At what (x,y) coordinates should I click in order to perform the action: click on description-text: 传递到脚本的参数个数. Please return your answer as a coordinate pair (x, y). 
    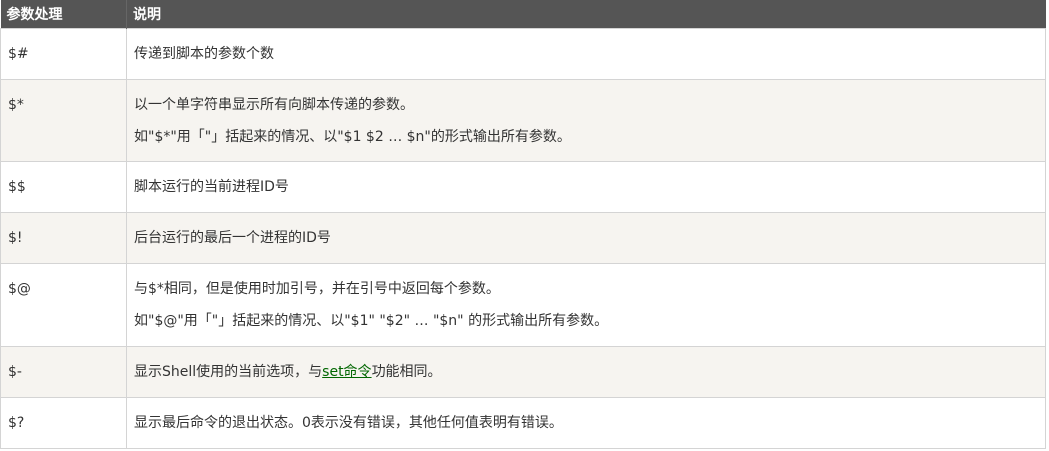
    Looking at the image, I should click on (204, 54).